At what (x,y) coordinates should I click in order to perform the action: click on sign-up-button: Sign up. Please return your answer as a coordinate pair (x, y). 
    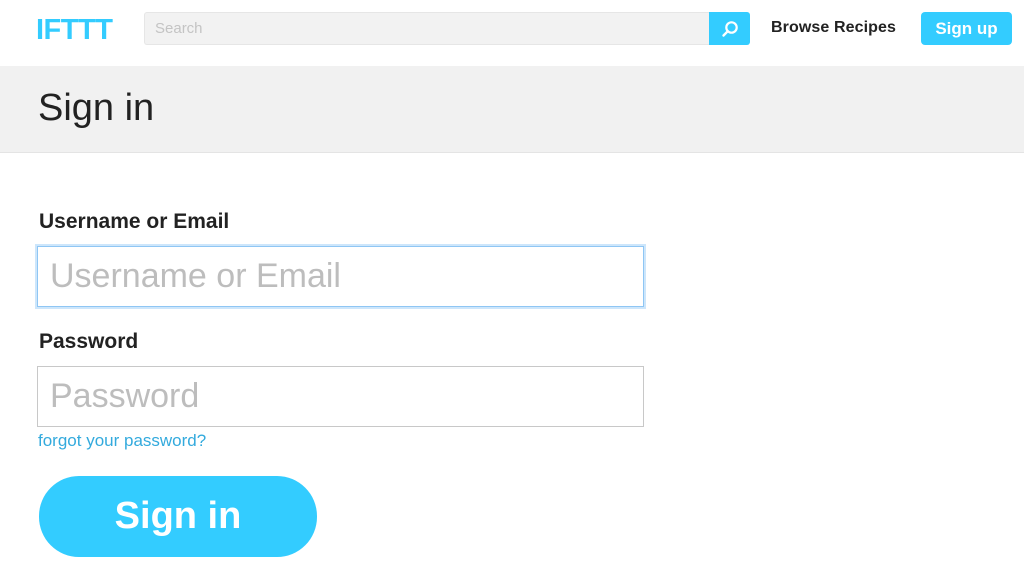
    Looking at the image, I should click on (966, 28).